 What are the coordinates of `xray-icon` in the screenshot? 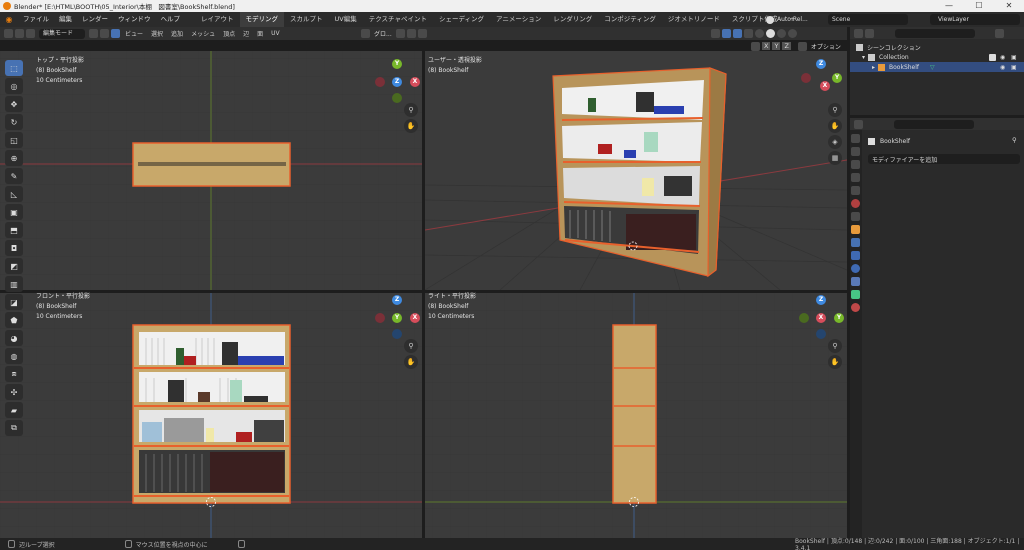 It's located at (748, 33).